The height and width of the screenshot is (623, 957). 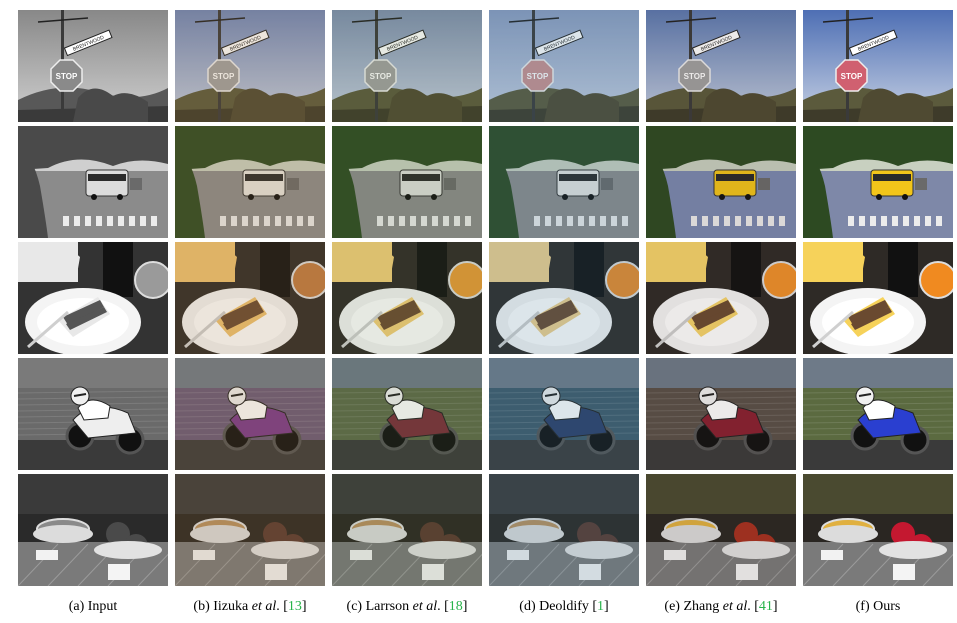 What do you see at coordinates (693, 606) in the screenshot?
I see `caption-label: (e) Zhang` at bounding box center [693, 606].